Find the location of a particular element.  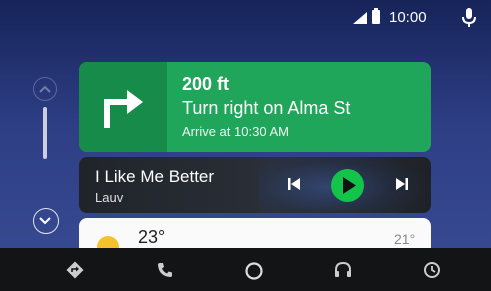

home-icon is located at coordinates (254, 271).